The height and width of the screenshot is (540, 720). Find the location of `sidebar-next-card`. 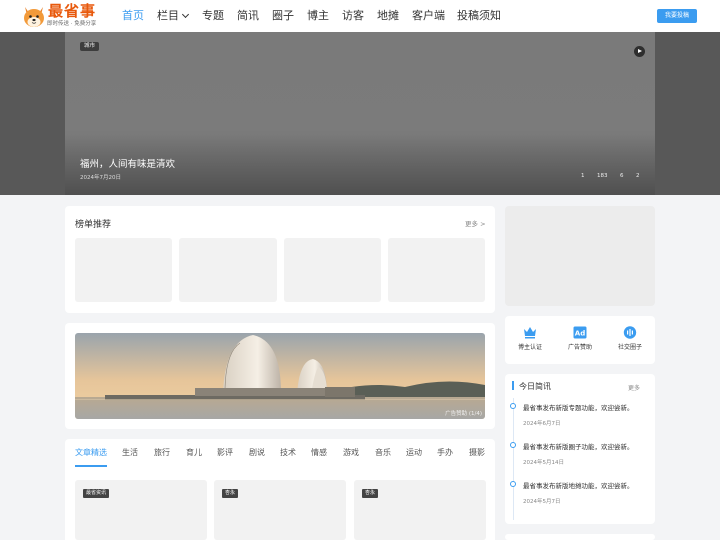

sidebar-next-card is located at coordinates (580, 537).